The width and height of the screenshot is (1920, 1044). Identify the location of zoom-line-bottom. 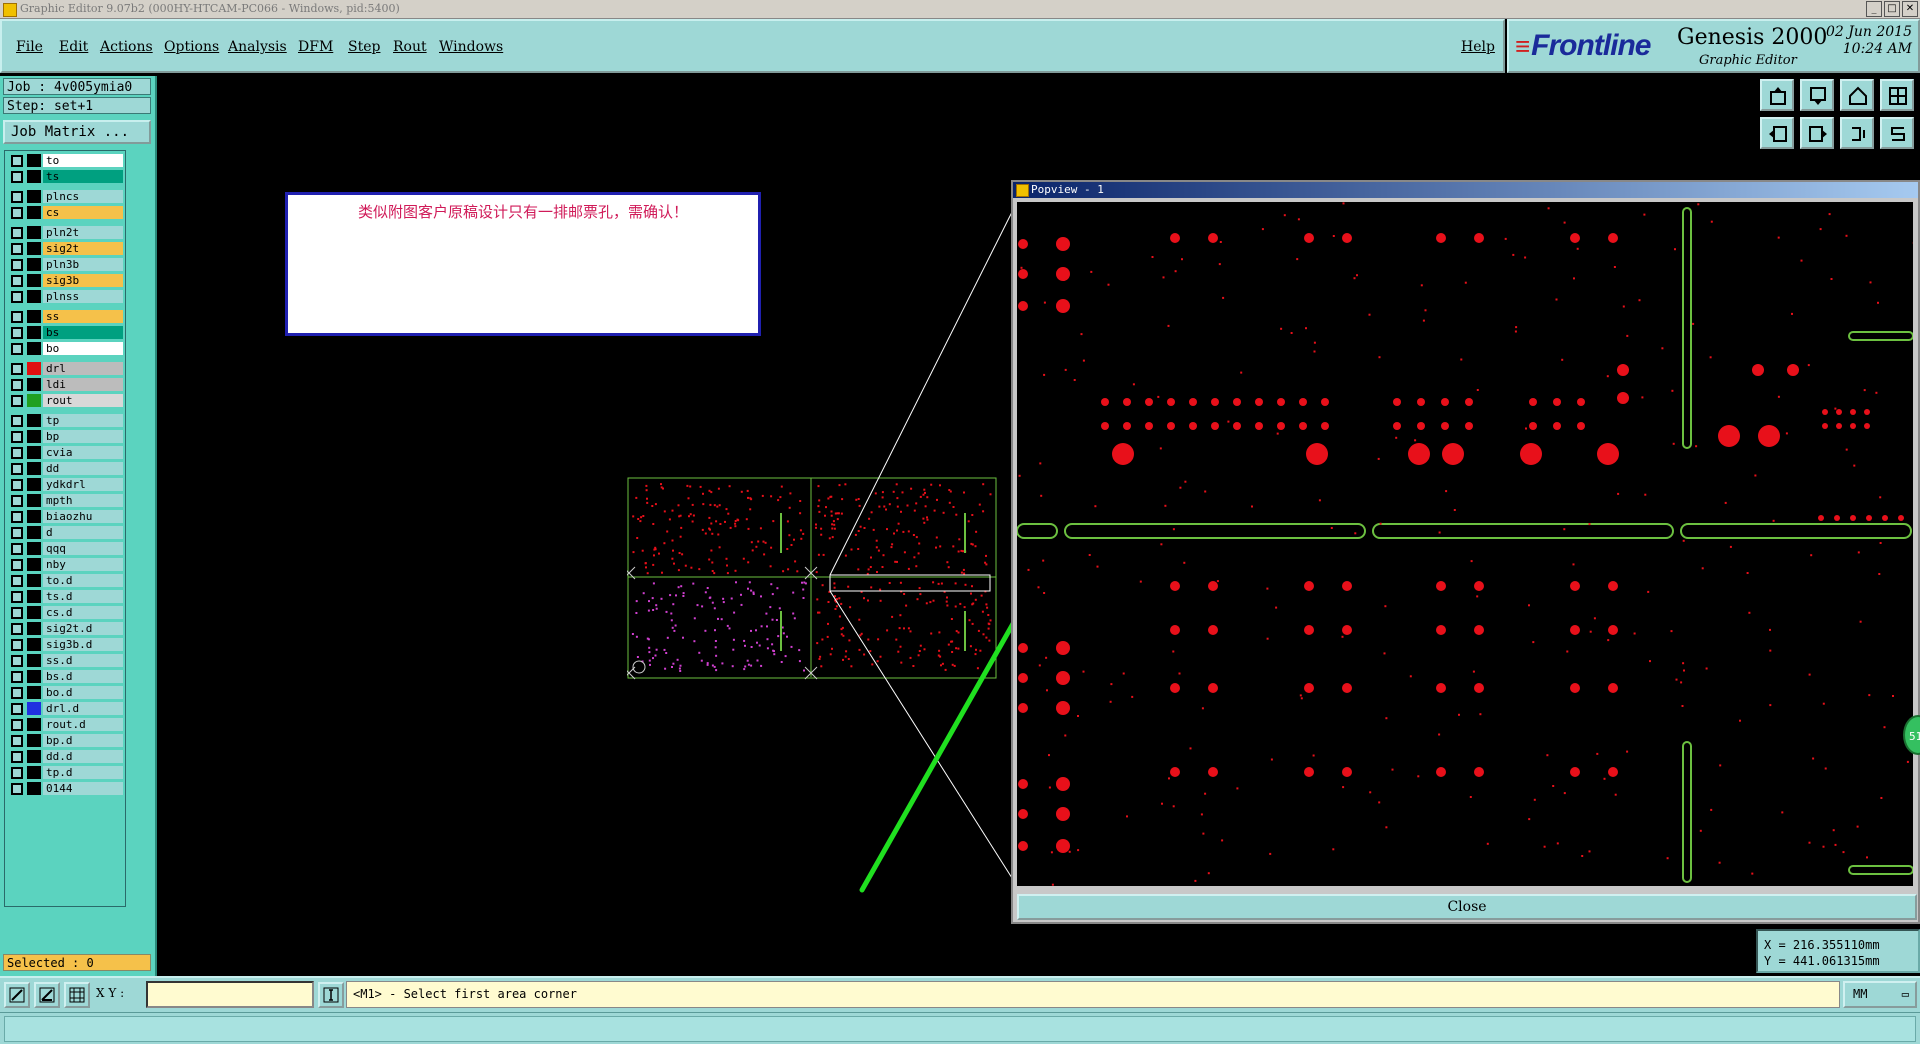
(921, 734).